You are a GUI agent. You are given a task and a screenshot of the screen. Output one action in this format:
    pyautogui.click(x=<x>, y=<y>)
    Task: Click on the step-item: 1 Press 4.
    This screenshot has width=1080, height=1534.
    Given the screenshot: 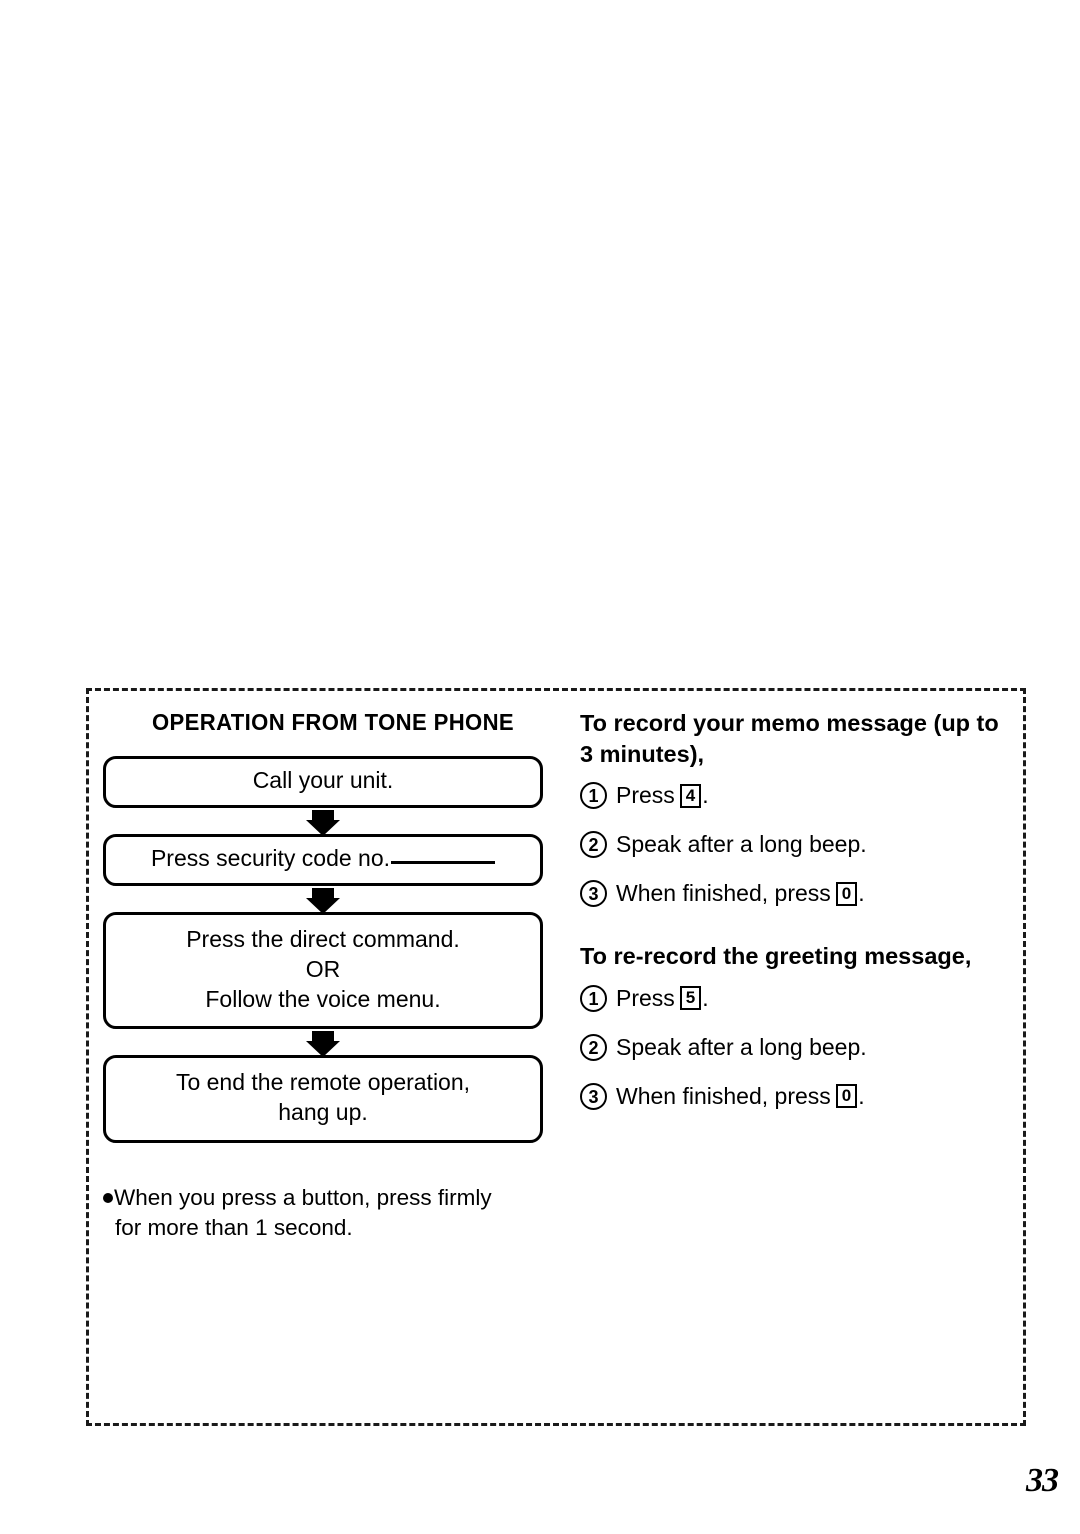 What is the action you would take?
    pyautogui.click(x=797, y=796)
    